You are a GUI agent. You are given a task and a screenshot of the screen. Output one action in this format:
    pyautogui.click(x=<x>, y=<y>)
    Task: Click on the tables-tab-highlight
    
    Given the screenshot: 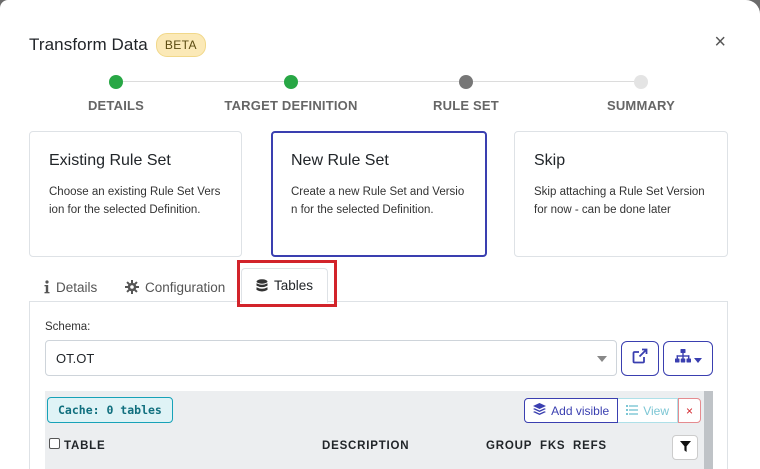 What is the action you would take?
    pyautogui.click(x=287, y=283)
    